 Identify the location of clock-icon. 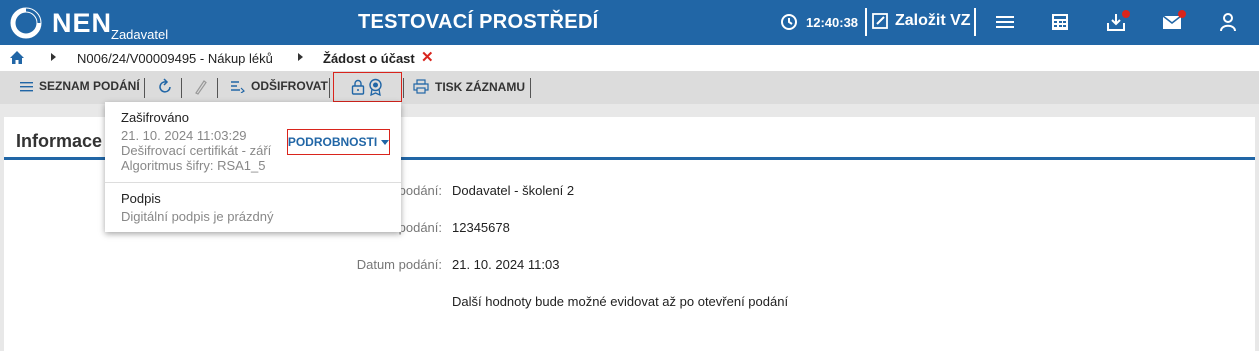
(789, 22).